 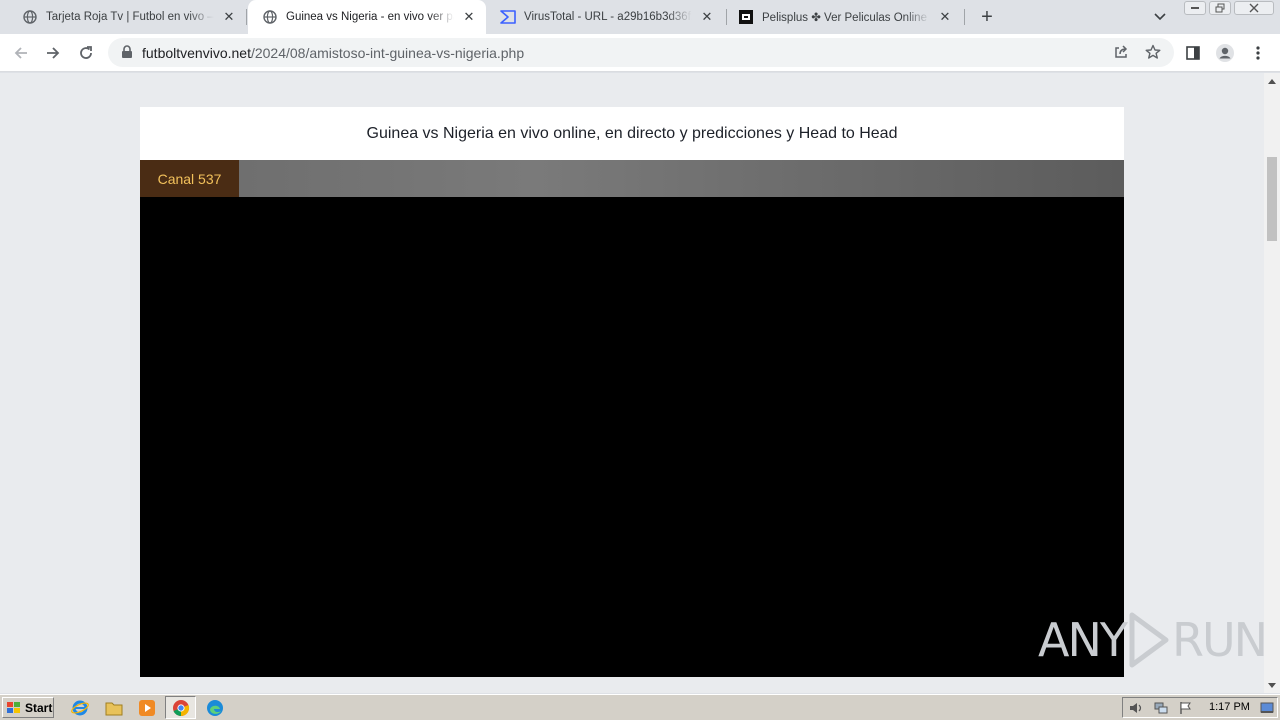 I want to click on play-triangle-icon, so click(x=1149, y=640).